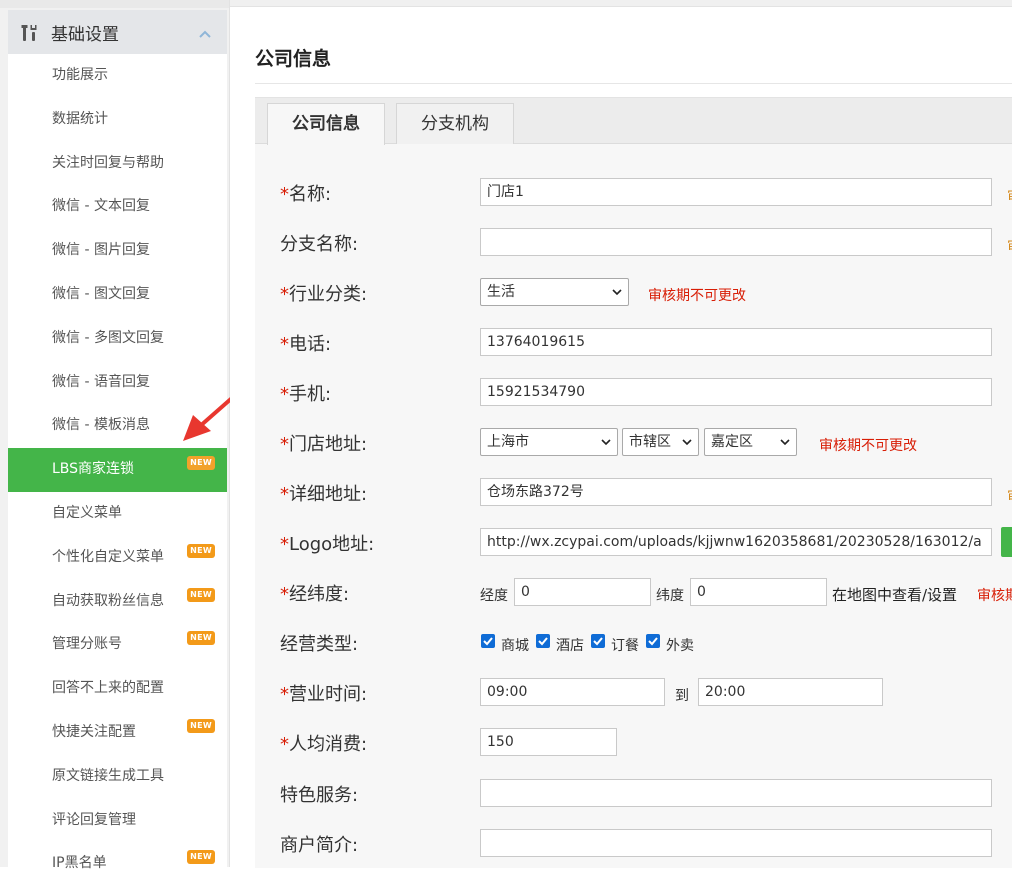 The height and width of the screenshot is (886, 1012). I want to click on industry-select: 生活, so click(554, 292).